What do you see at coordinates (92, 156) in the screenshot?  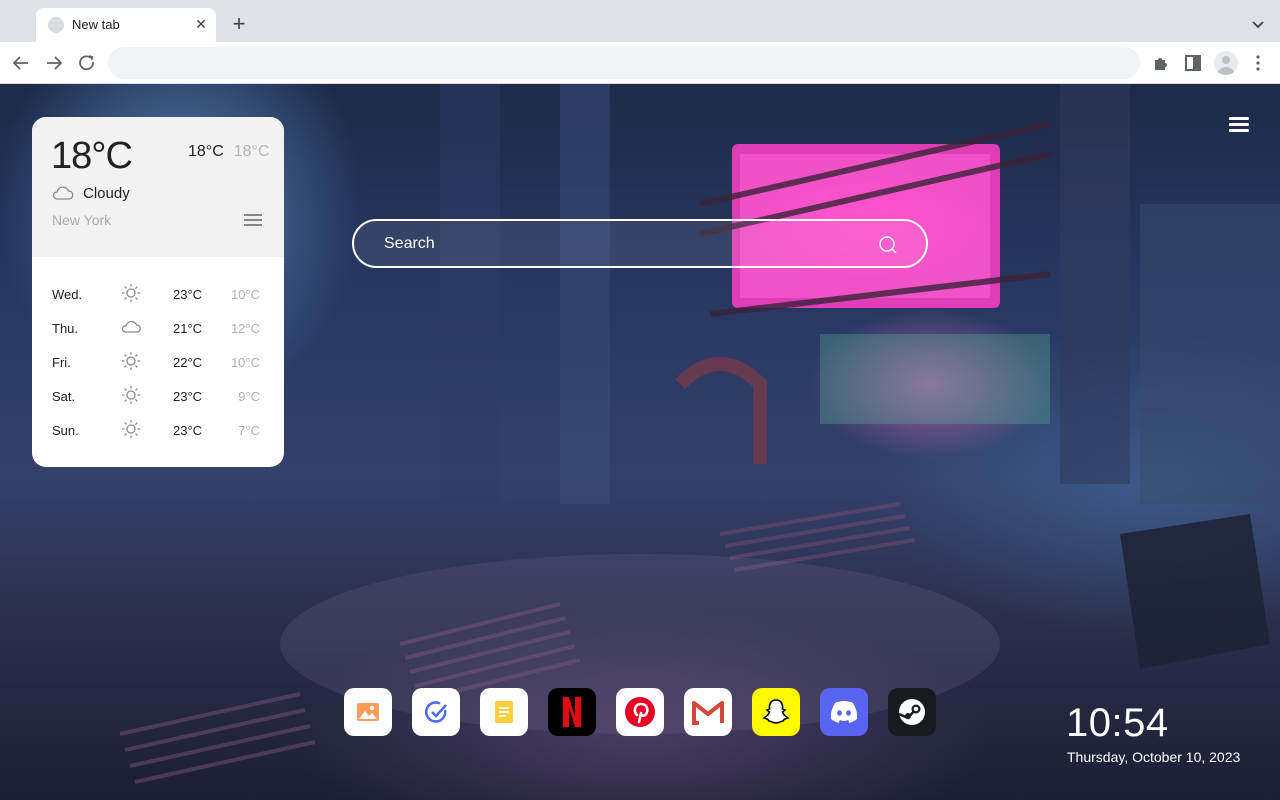 I see `current-temperature: 18°C` at bounding box center [92, 156].